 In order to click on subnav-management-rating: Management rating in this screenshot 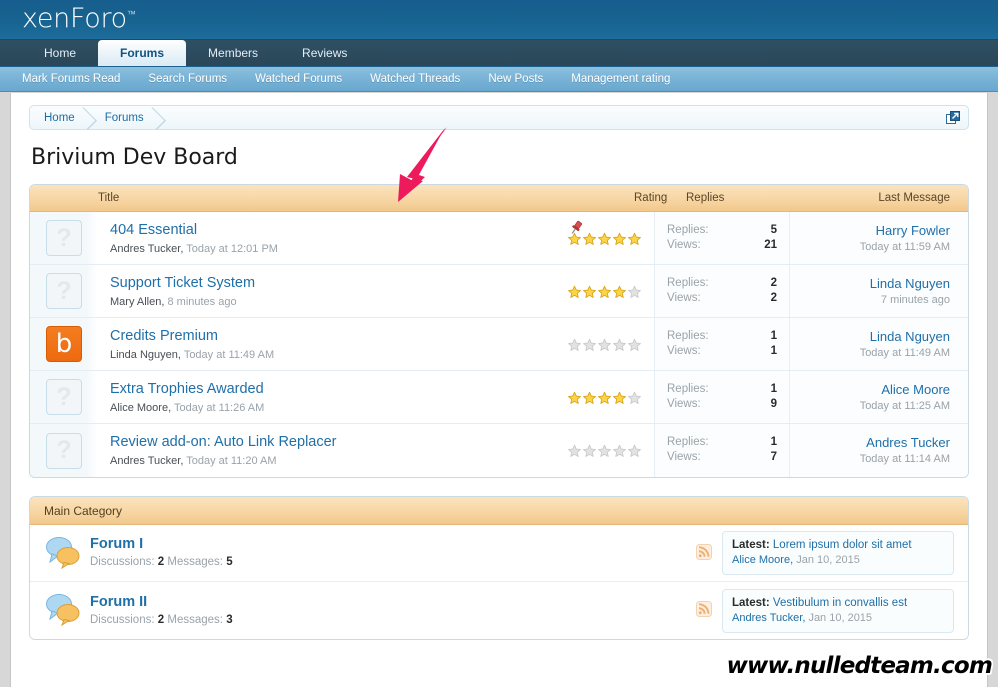, I will do `click(627, 79)`.